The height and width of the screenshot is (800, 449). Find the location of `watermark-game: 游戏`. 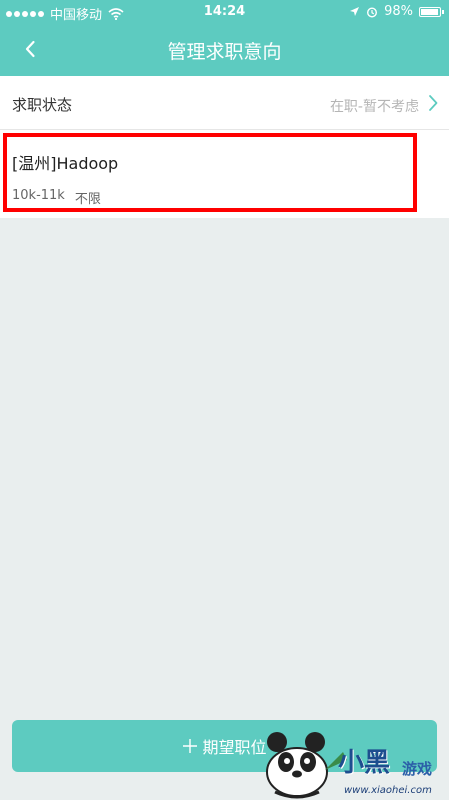

watermark-game: 游戏 is located at coordinates (417, 769).